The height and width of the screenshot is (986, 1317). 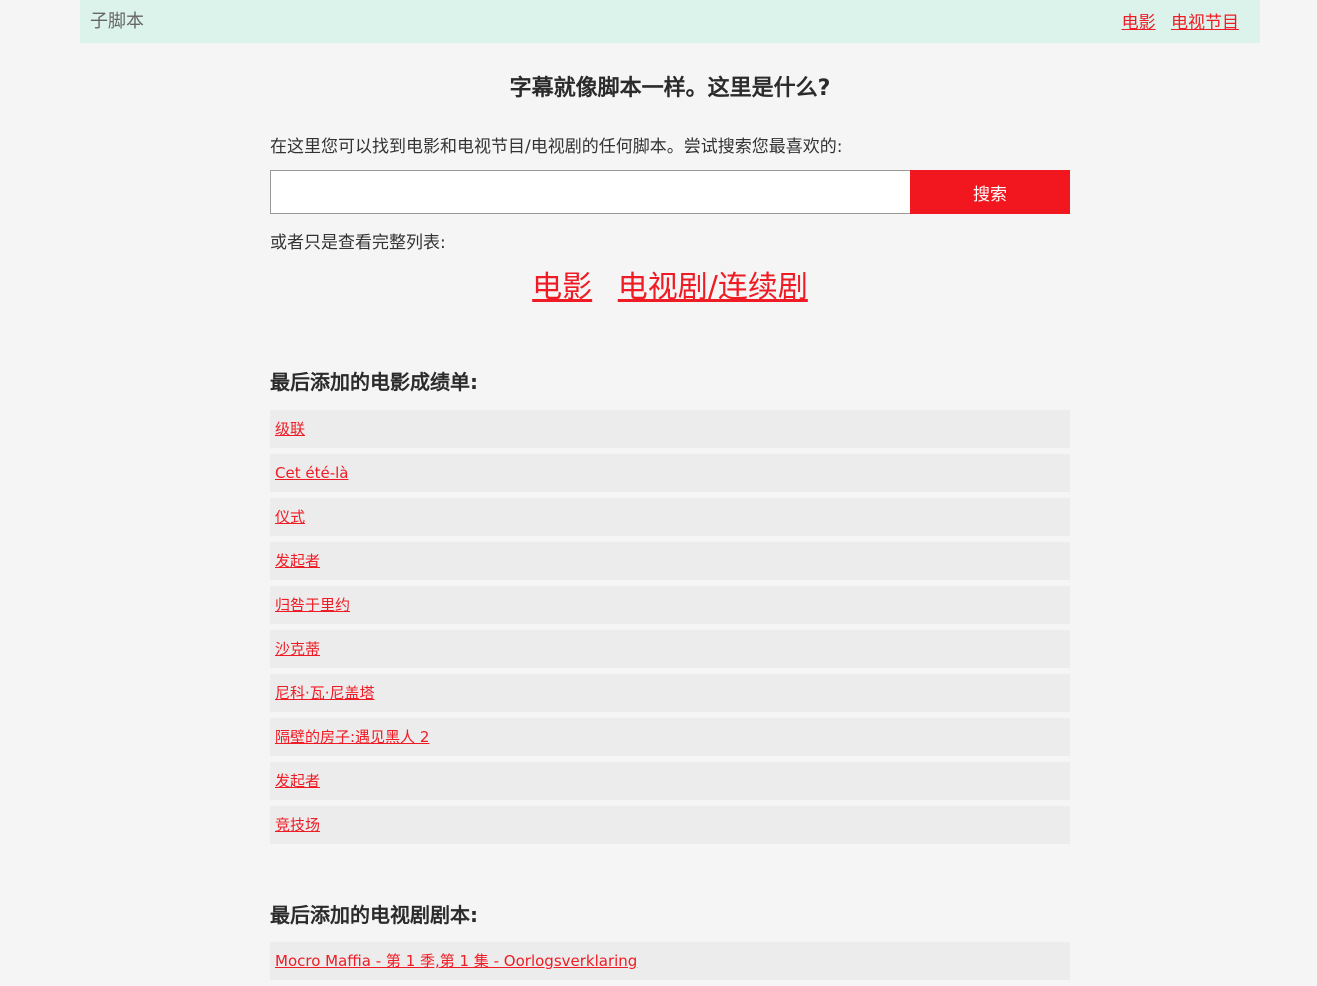 What do you see at coordinates (713, 287) in the screenshot?
I see `full-list-link-tv-series: 电视剧/连续剧` at bounding box center [713, 287].